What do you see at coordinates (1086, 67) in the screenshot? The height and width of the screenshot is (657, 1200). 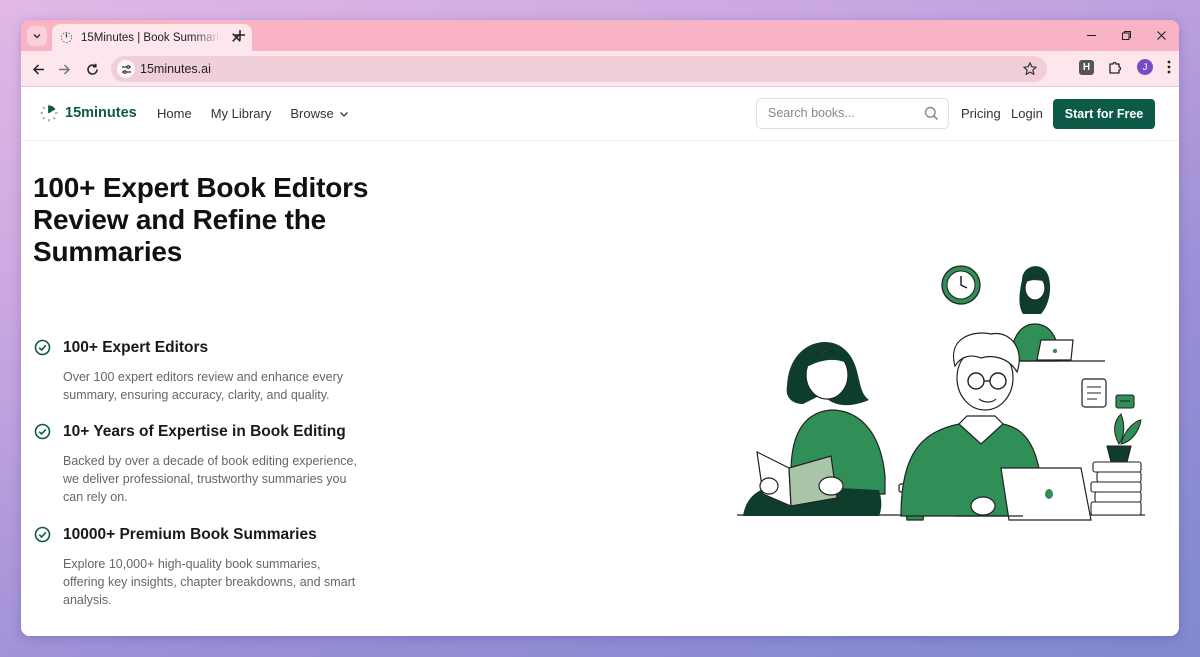 I see `extension-h-button: H` at bounding box center [1086, 67].